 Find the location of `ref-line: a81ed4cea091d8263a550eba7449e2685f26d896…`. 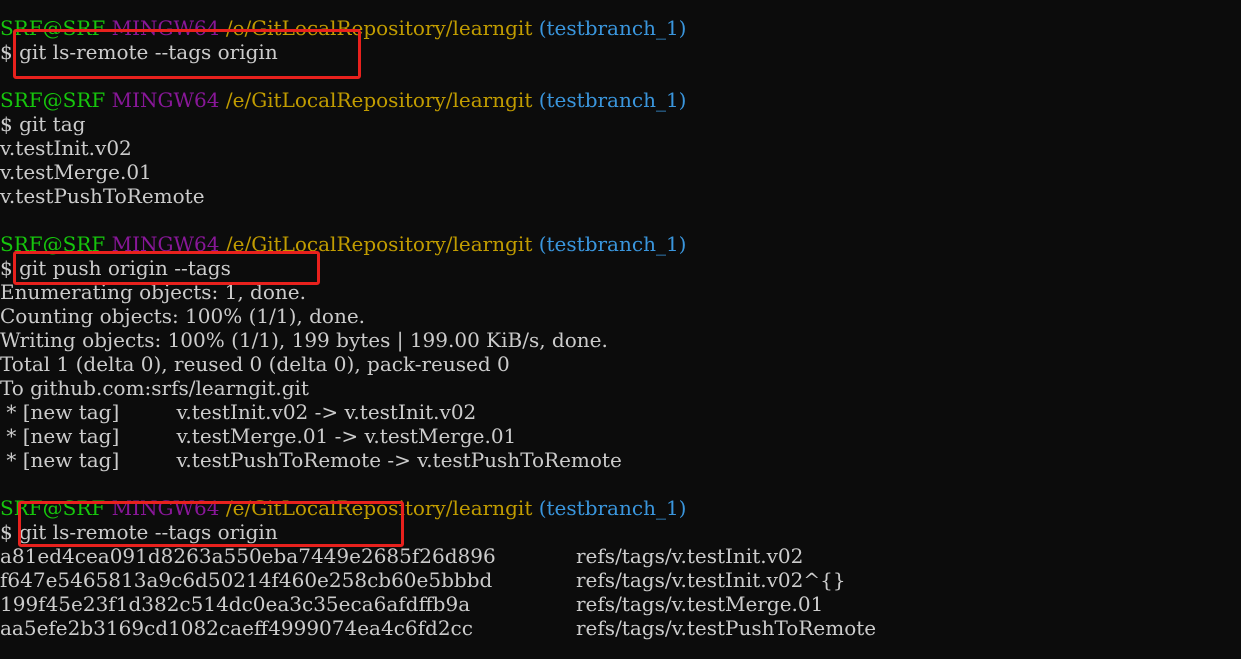

ref-line: a81ed4cea091d8263a550eba7449e2685f26d896… is located at coordinates (620, 556).